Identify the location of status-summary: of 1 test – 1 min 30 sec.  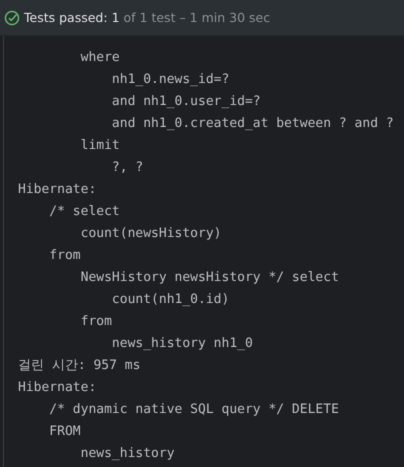
(197, 17).